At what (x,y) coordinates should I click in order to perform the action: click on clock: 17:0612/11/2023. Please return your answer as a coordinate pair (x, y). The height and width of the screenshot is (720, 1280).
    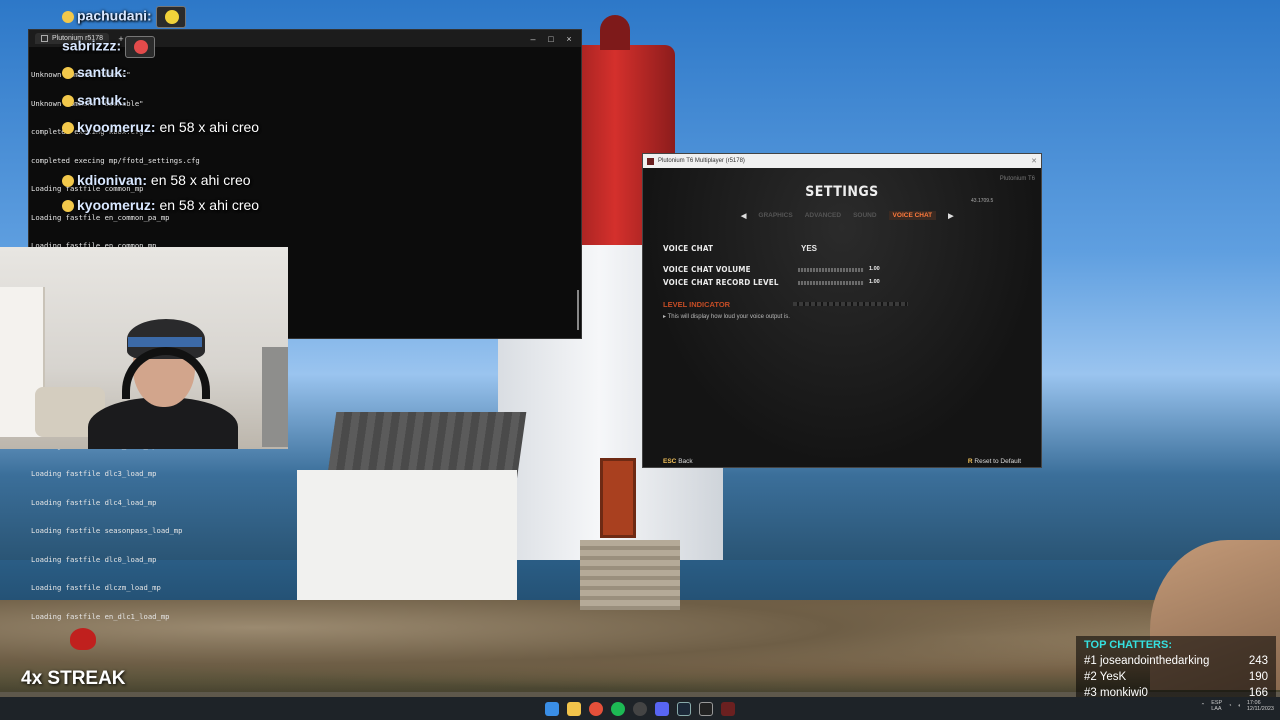
    Looking at the image, I should click on (1260, 706).